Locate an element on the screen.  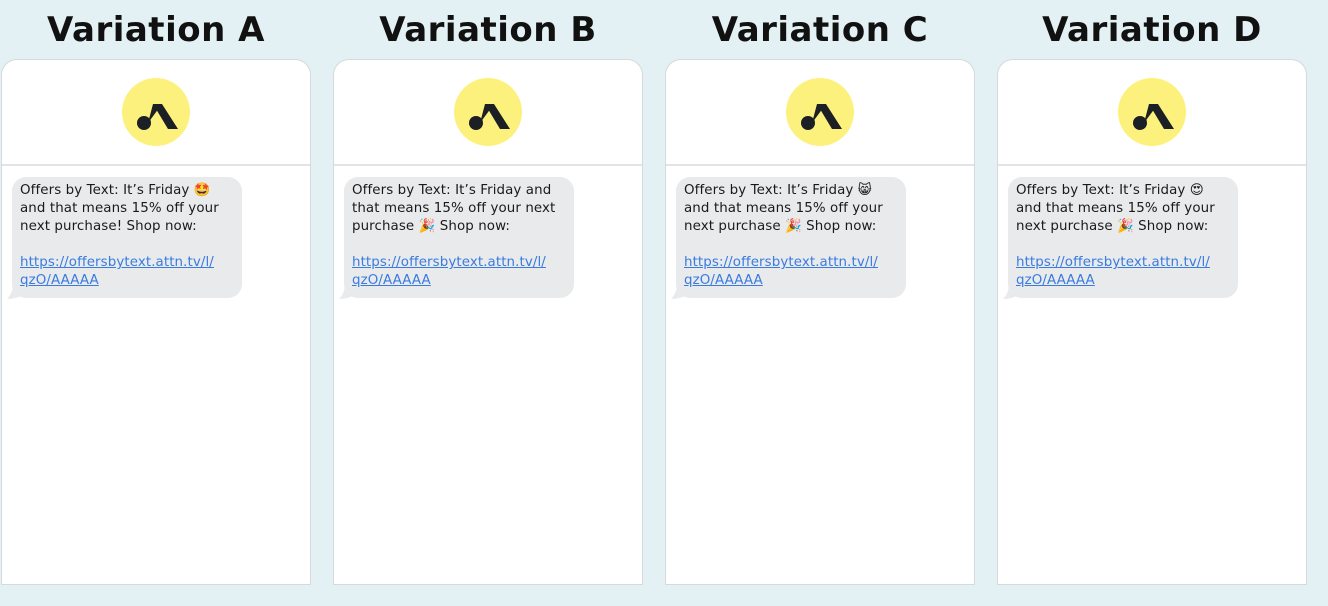
variation-a-title: Variation A is located at coordinates (156, 30).